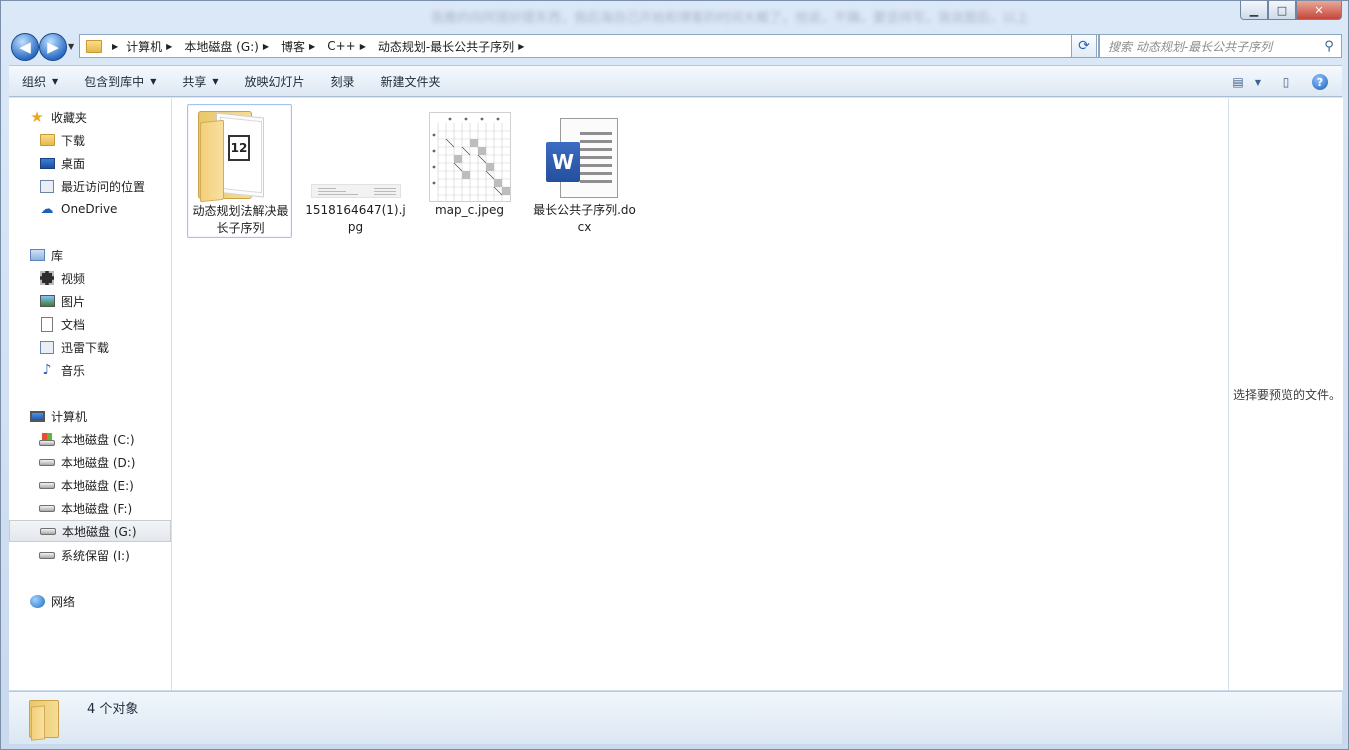 The height and width of the screenshot is (750, 1349). I want to click on grid-image-thumbnail, so click(470, 157).